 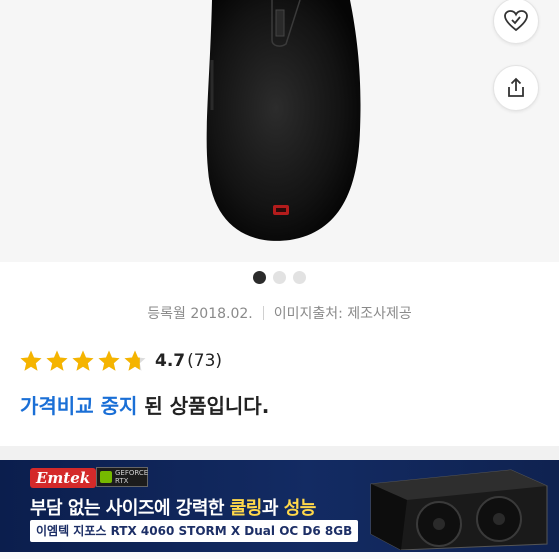 What do you see at coordinates (263, 313) in the screenshot?
I see `meta-divider` at bounding box center [263, 313].